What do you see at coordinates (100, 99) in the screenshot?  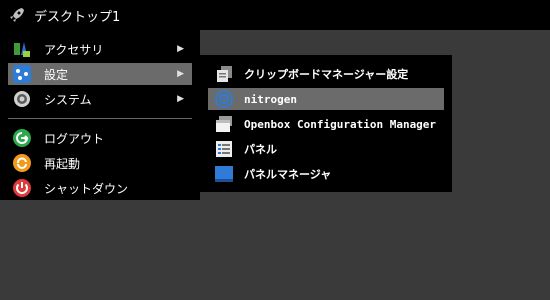 I see `menu-item-system: システム ▶` at bounding box center [100, 99].